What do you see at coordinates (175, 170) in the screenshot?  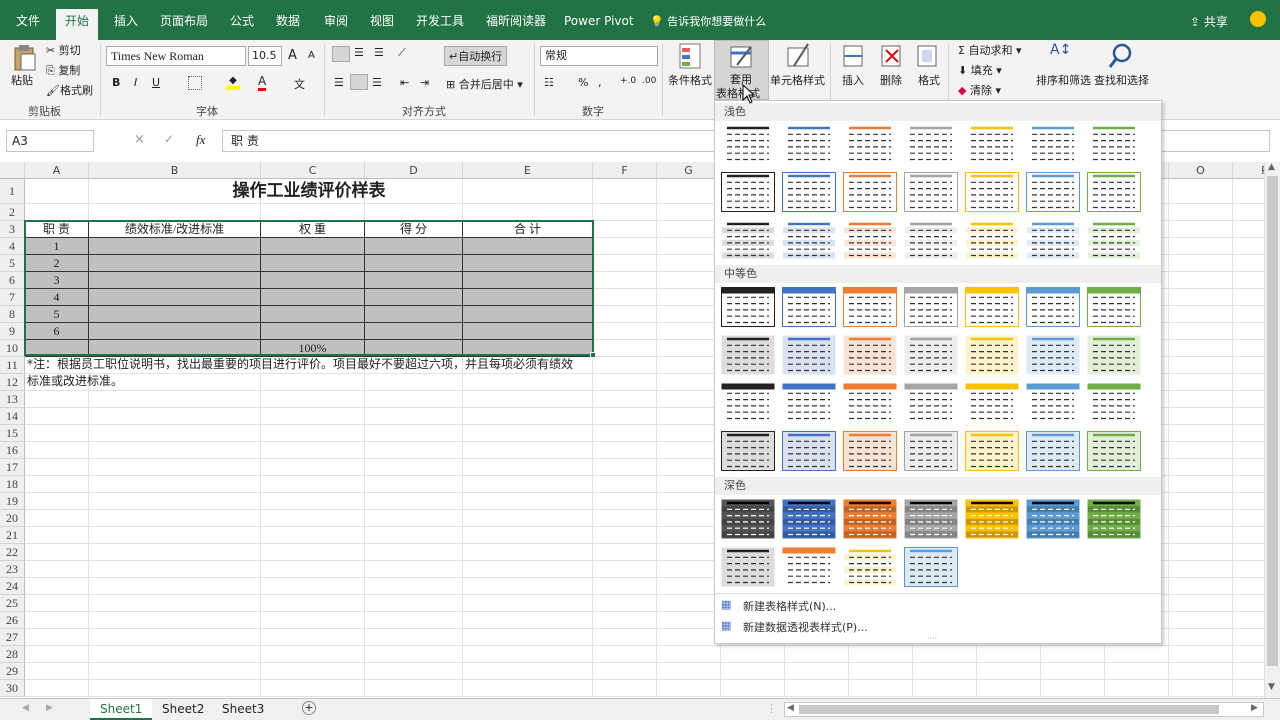 I see `column-header: B` at bounding box center [175, 170].